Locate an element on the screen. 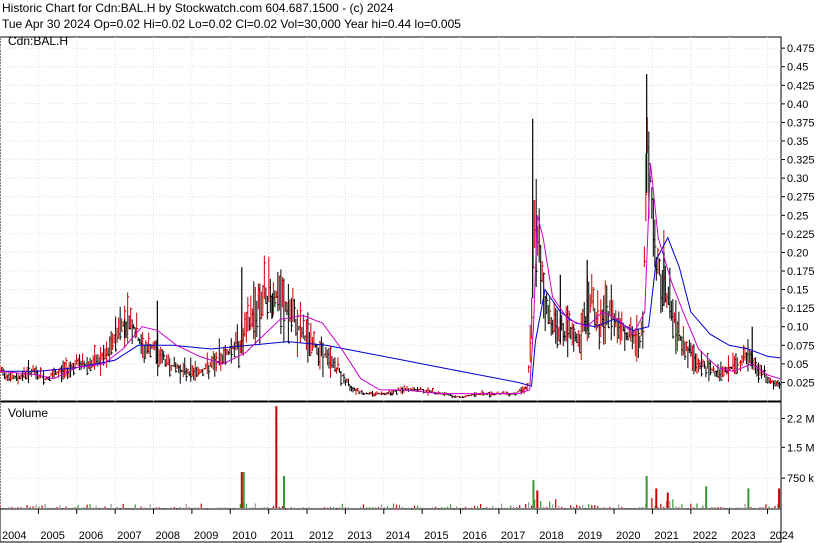 This screenshot has height=543, width=830. year-tick-label: 2022 is located at coordinates (705, 536).